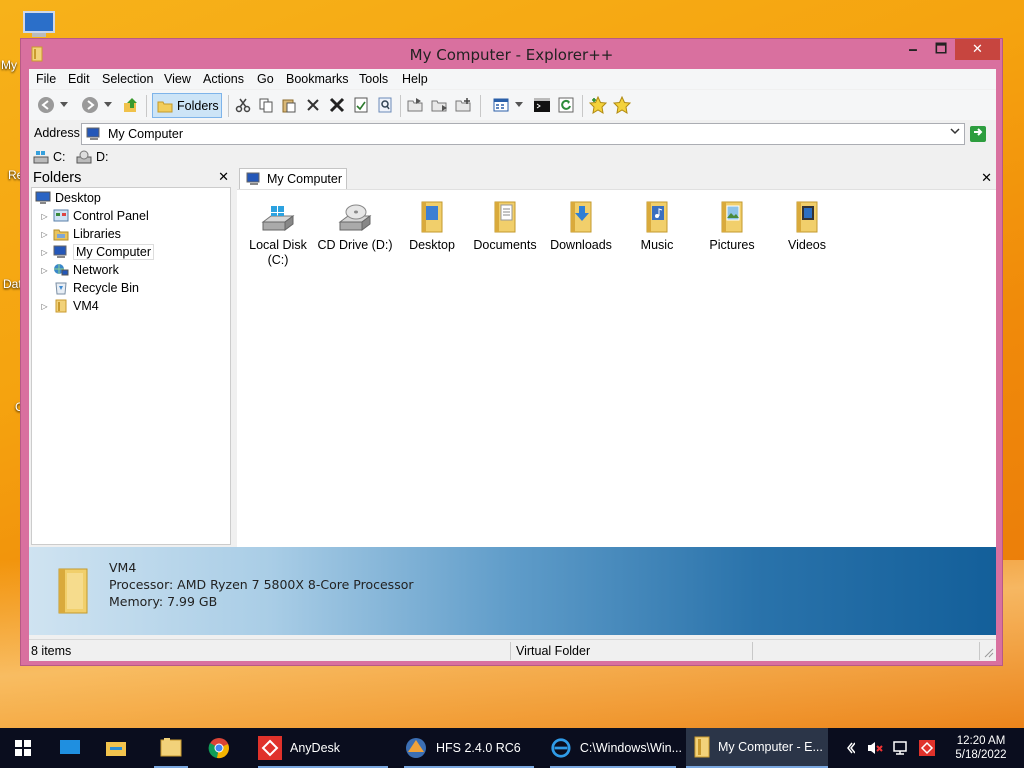  Describe the element at coordinates (43, 197) in the screenshot. I see `desktop-icon` at that location.